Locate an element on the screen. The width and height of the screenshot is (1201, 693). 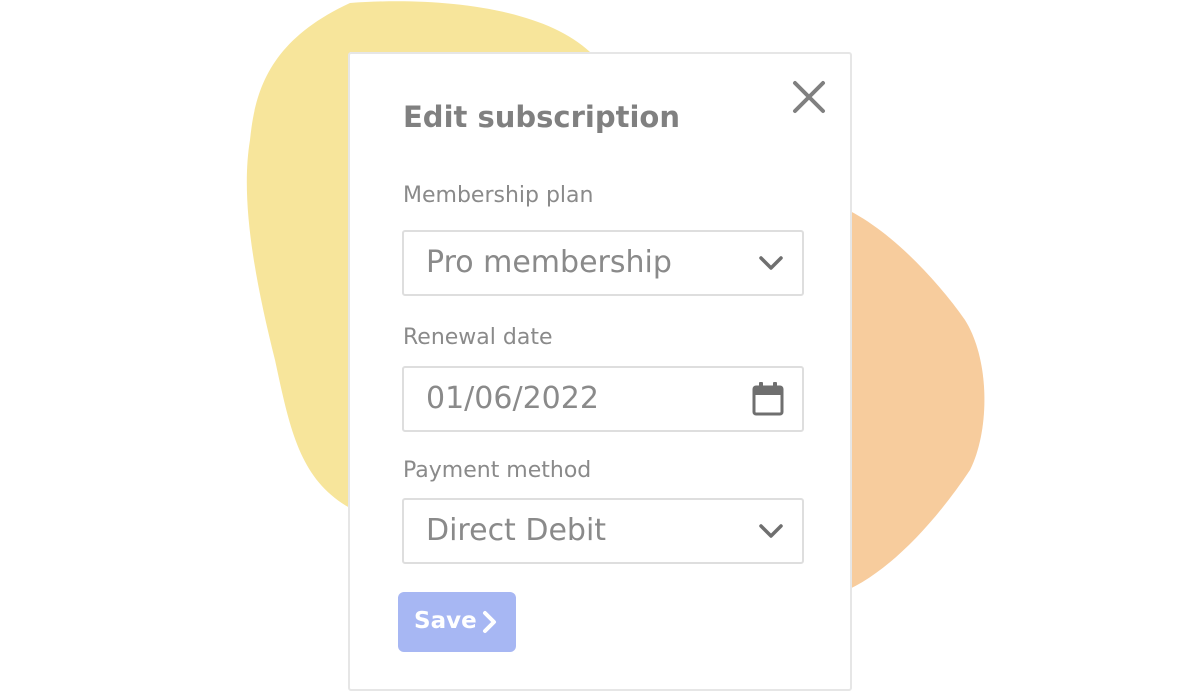
close-icon is located at coordinates (809, 97).